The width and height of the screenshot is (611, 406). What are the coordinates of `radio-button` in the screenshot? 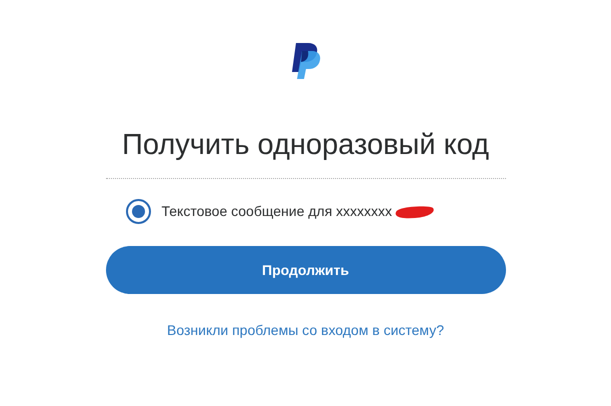 It's located at (138, 211).